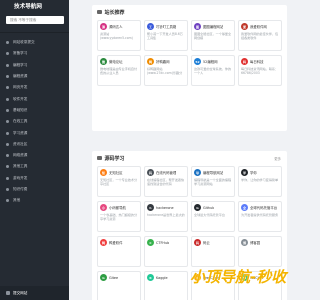  What do you see at coordinates (20, 76) in the screenshot?
I see `sidebar-item-label: 编程资源` at bounding box center [20, 76].